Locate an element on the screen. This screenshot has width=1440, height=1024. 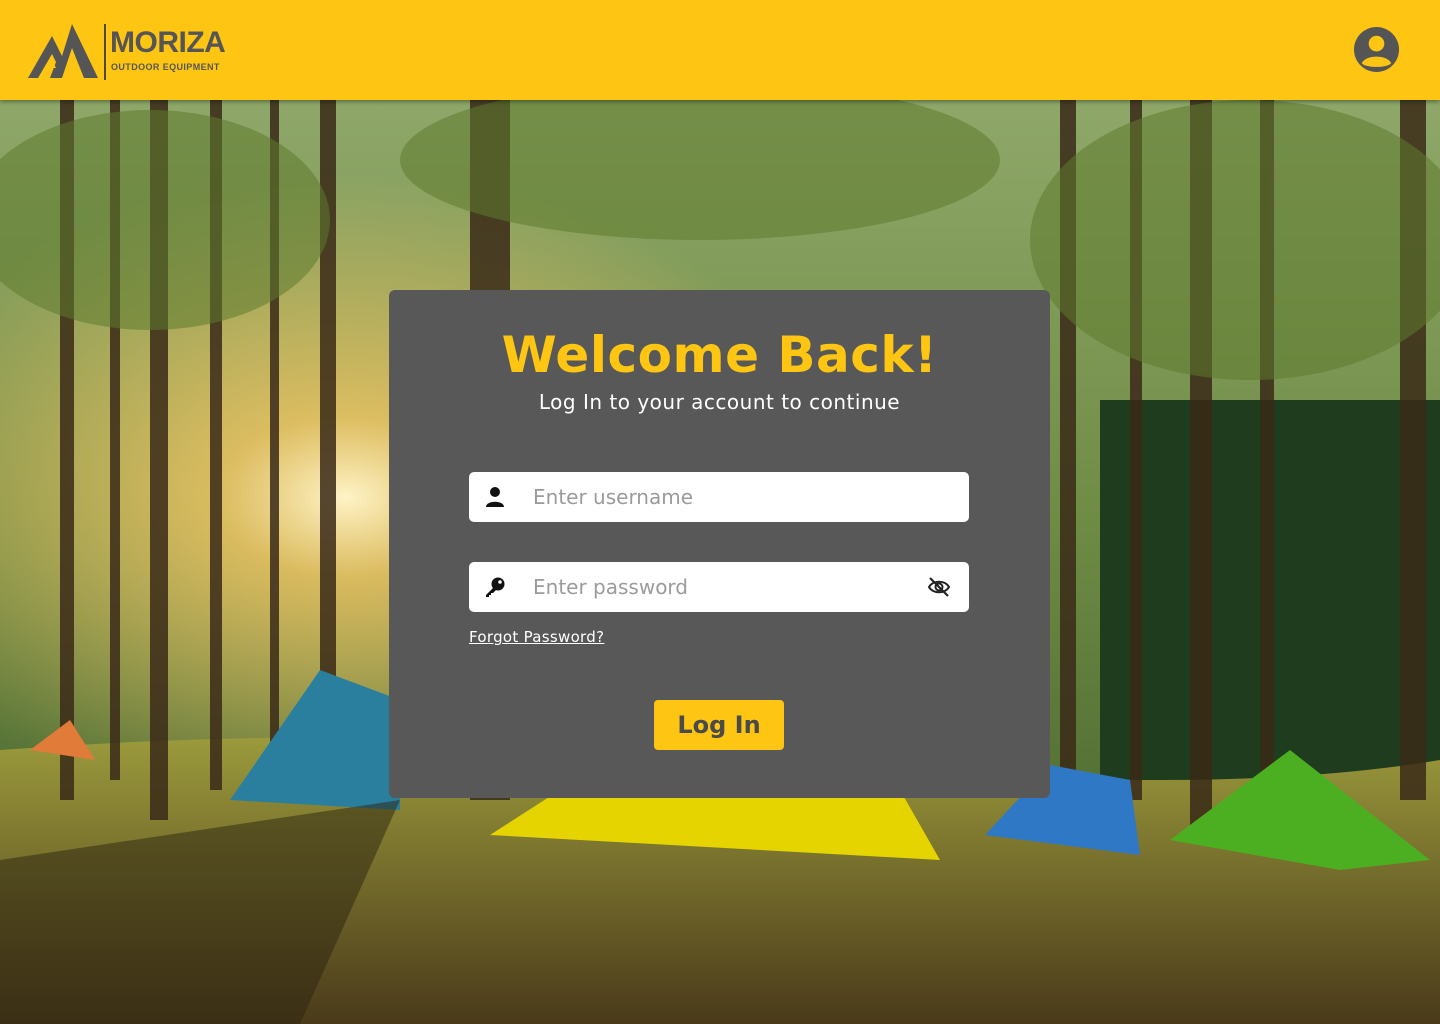
user-circle-icon is located at coordinates (1376, 49).